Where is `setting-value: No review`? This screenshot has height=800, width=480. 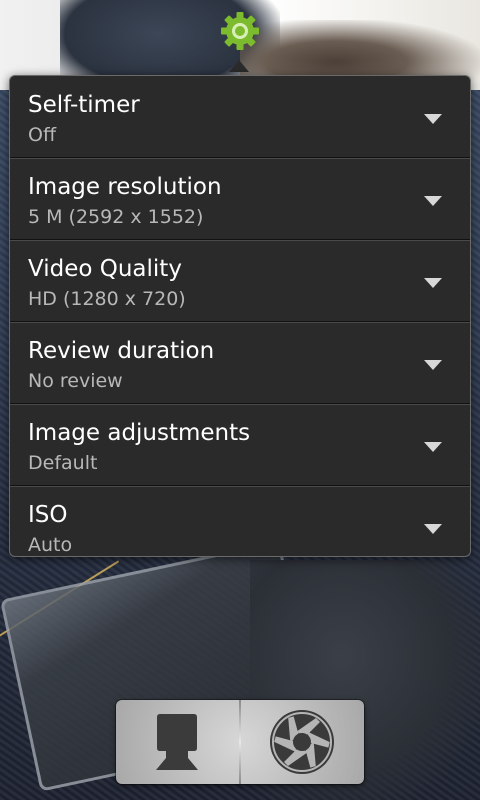 setting-value: No review is located at coordinates (75, 381).